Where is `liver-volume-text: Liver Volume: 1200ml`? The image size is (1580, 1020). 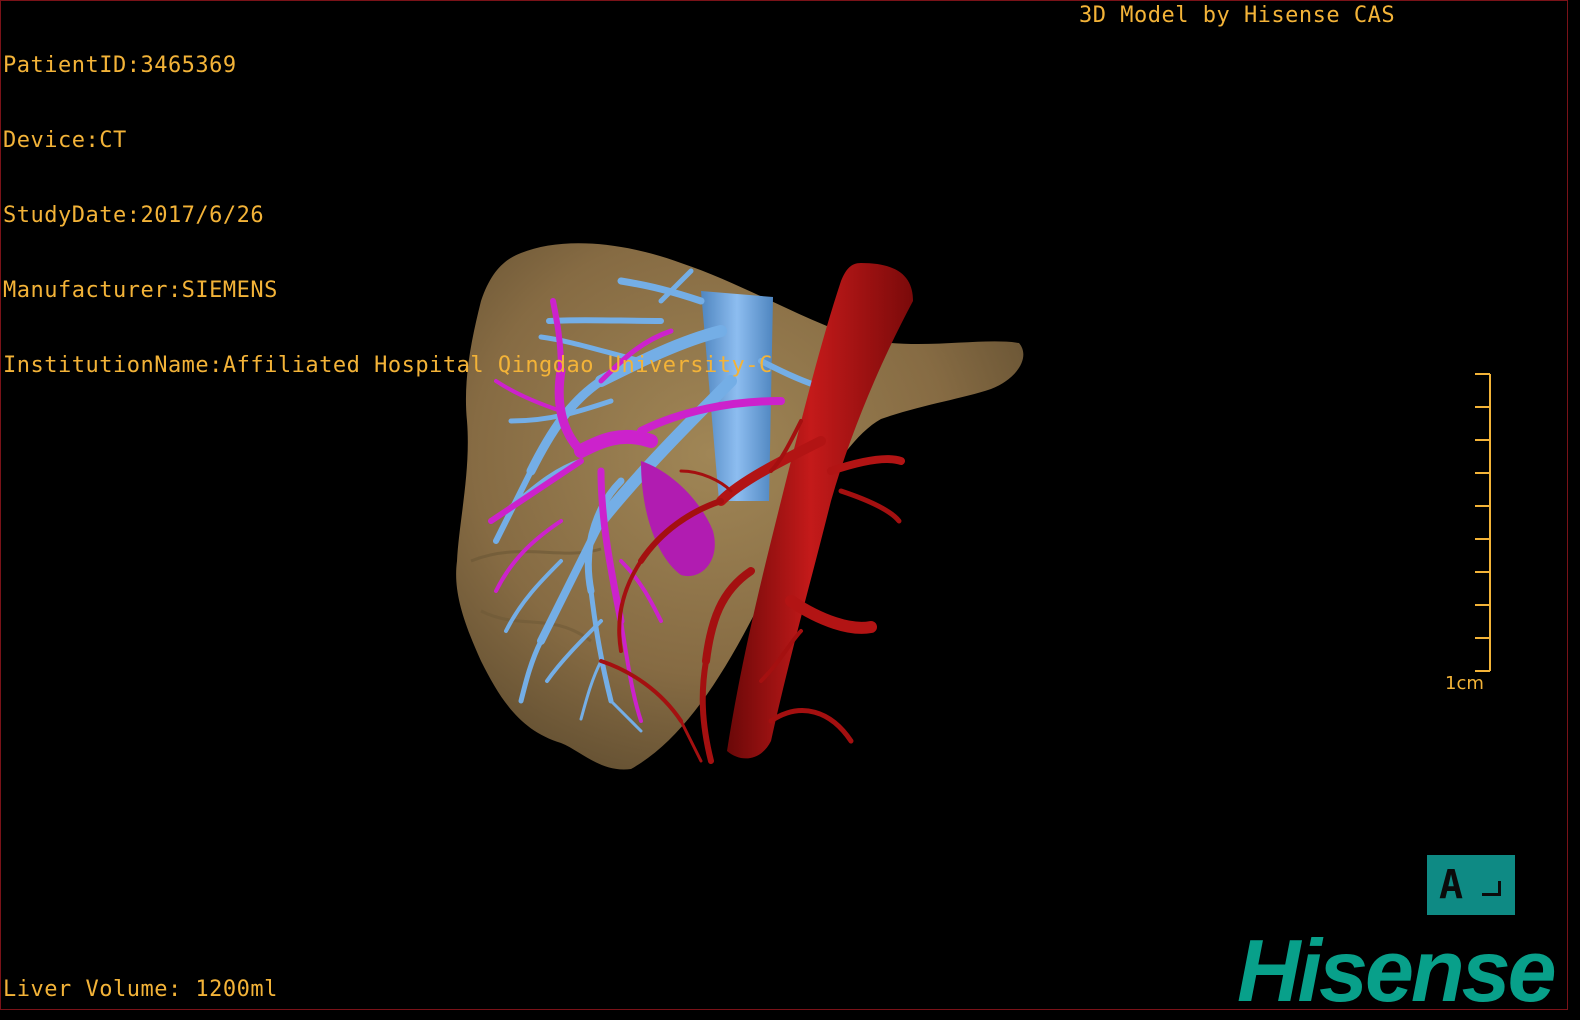 liver-volume-text: Liver Volume: 1200ml is located at coordinates (140, 989).